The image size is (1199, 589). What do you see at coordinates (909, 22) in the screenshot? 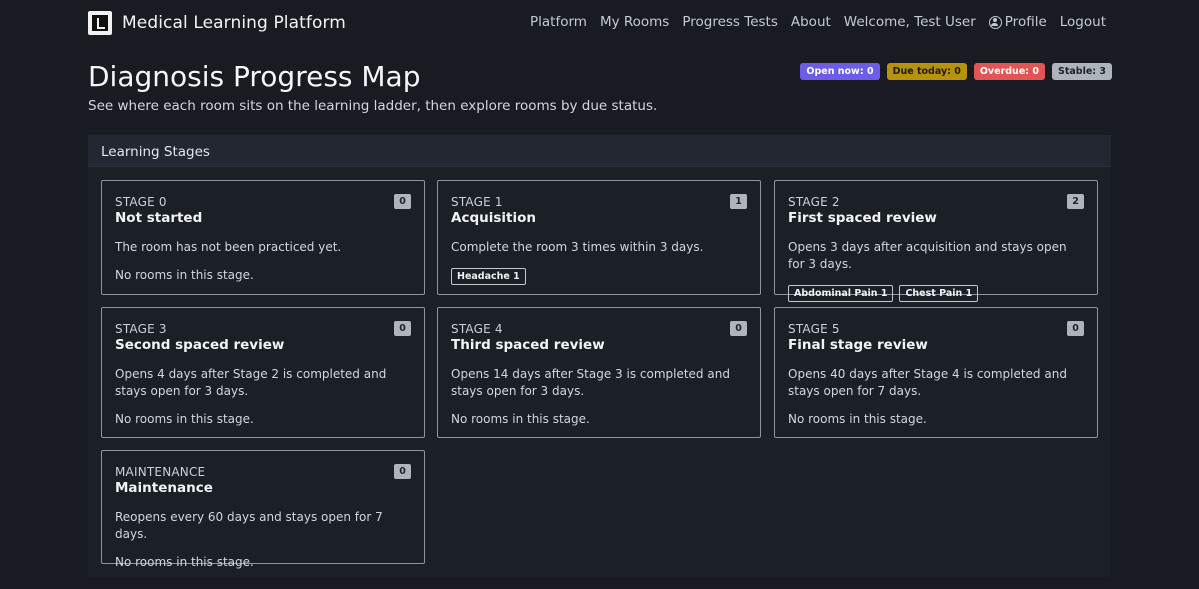
I see `welcome-text: Welcome, Test User` at bounding box center [909, 22].